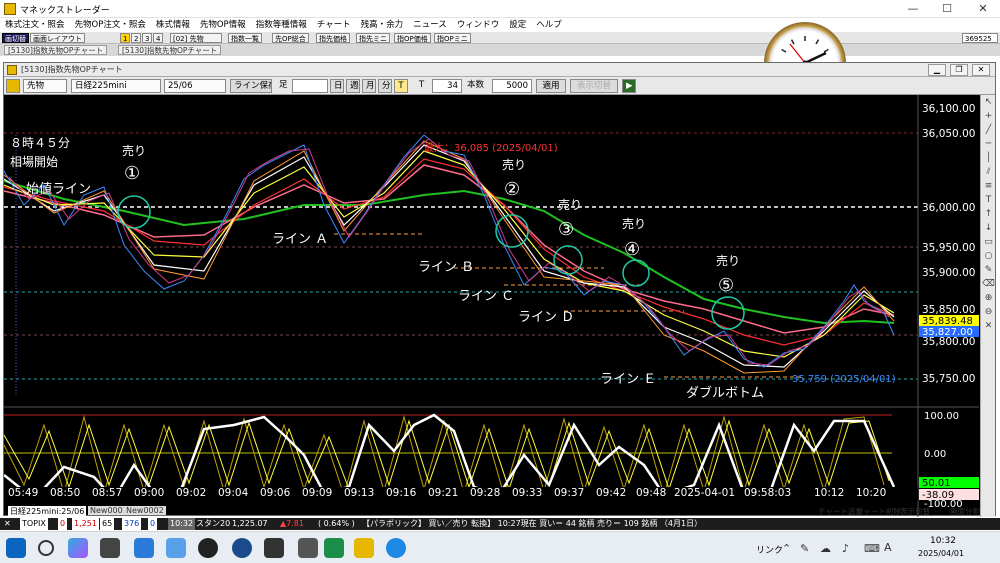 The image size is (1000, 563). Describe the element at coordinates (988, 312) in the screenshot. I see `zoom-out-icon: ⊖` at that location.